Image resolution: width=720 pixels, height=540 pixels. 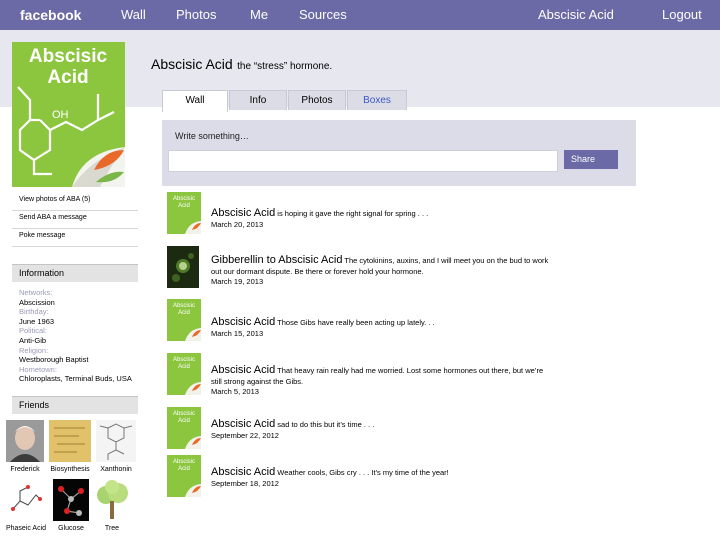 I want to click on glucose-molecule-icon, so click(x=71, y=500).